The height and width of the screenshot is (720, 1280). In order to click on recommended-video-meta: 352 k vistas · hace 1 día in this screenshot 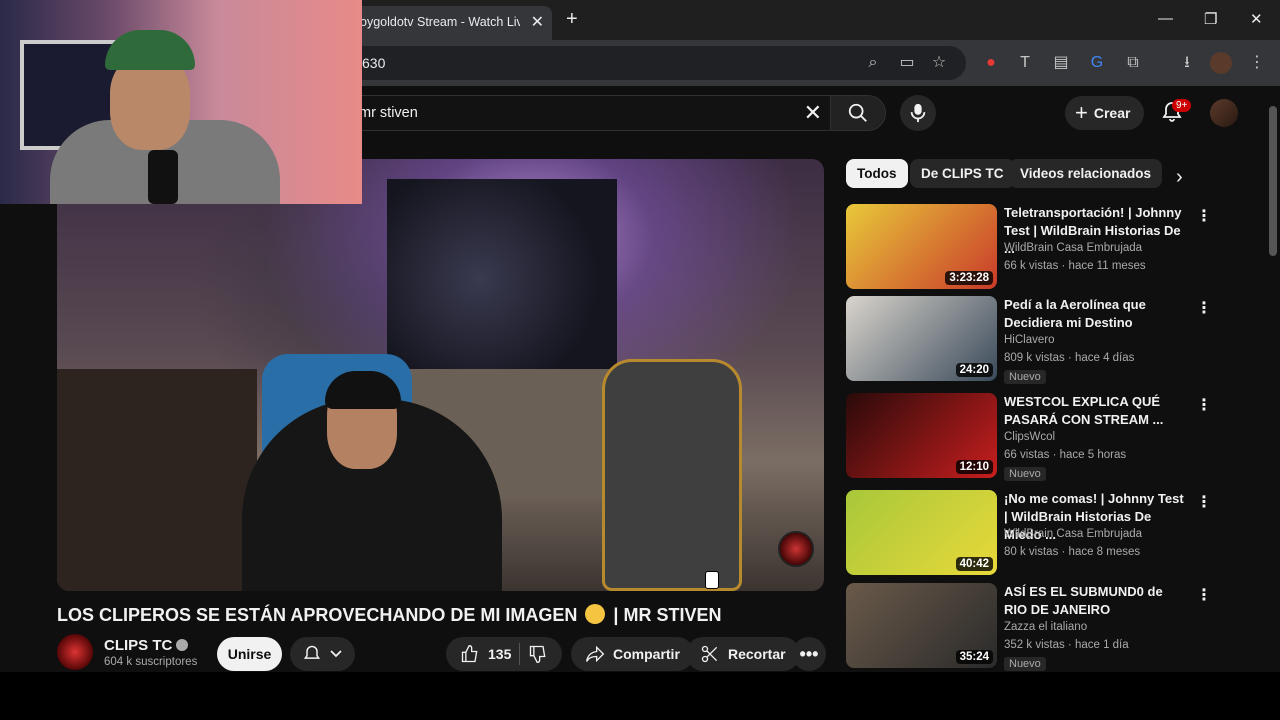, I will do `click(1066, 645)`.